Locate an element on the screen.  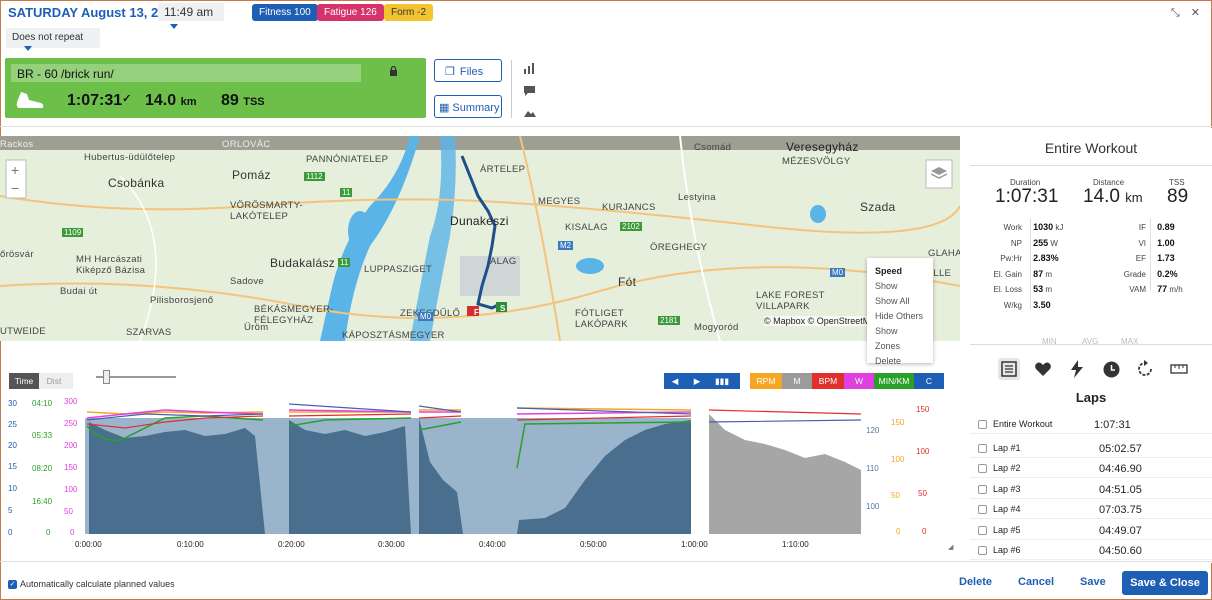
summary-title: Entire Workout is located at coordinates (1091, 147).